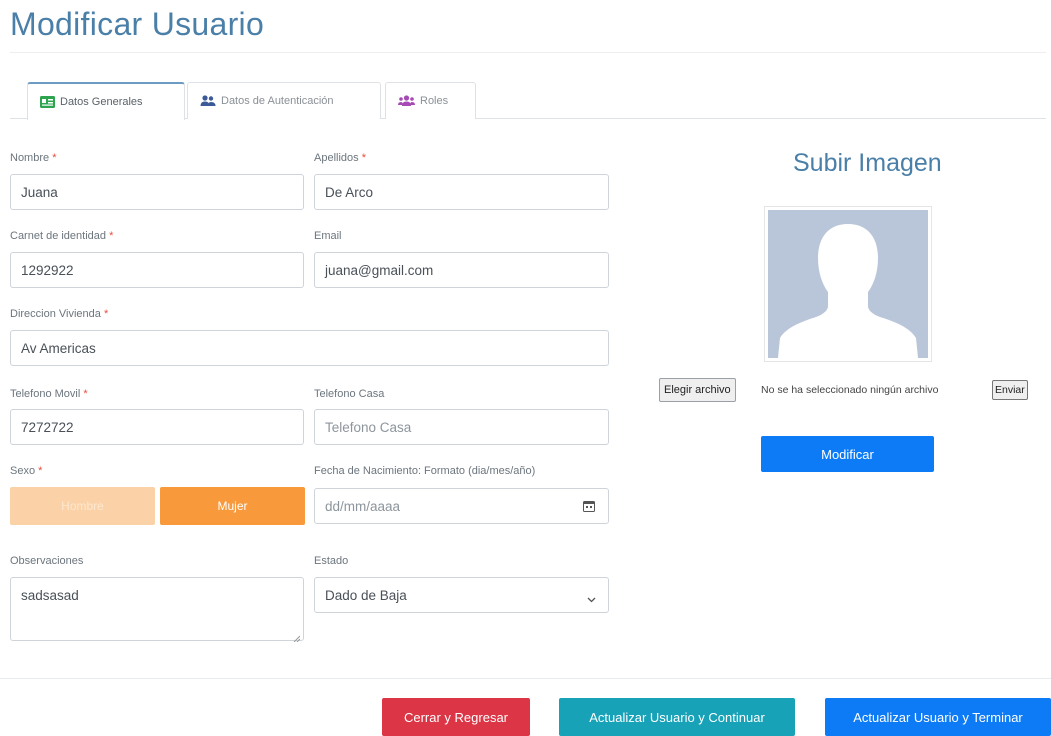 Image resolution: width=1051 pixels, height=736 pixels. I want to click on choose-file-button: Elegir archivo, so click(697, 390).